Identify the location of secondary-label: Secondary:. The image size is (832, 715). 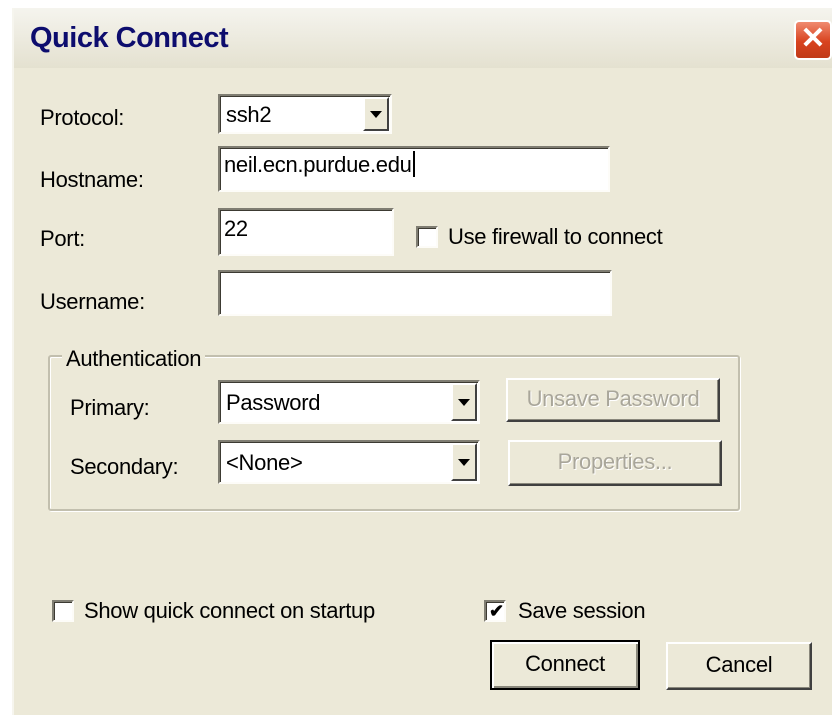
(124, 466).